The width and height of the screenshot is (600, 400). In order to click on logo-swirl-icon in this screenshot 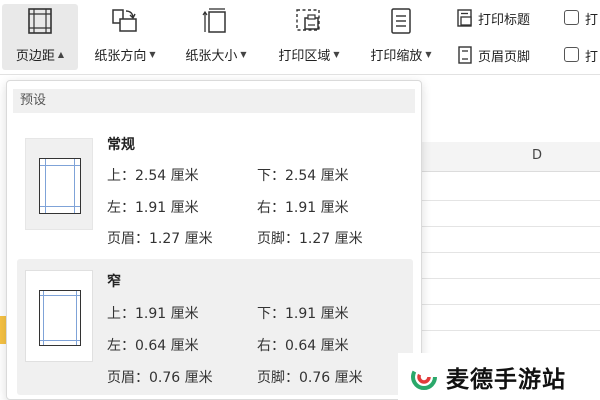, I will do `click(424, 376)`.